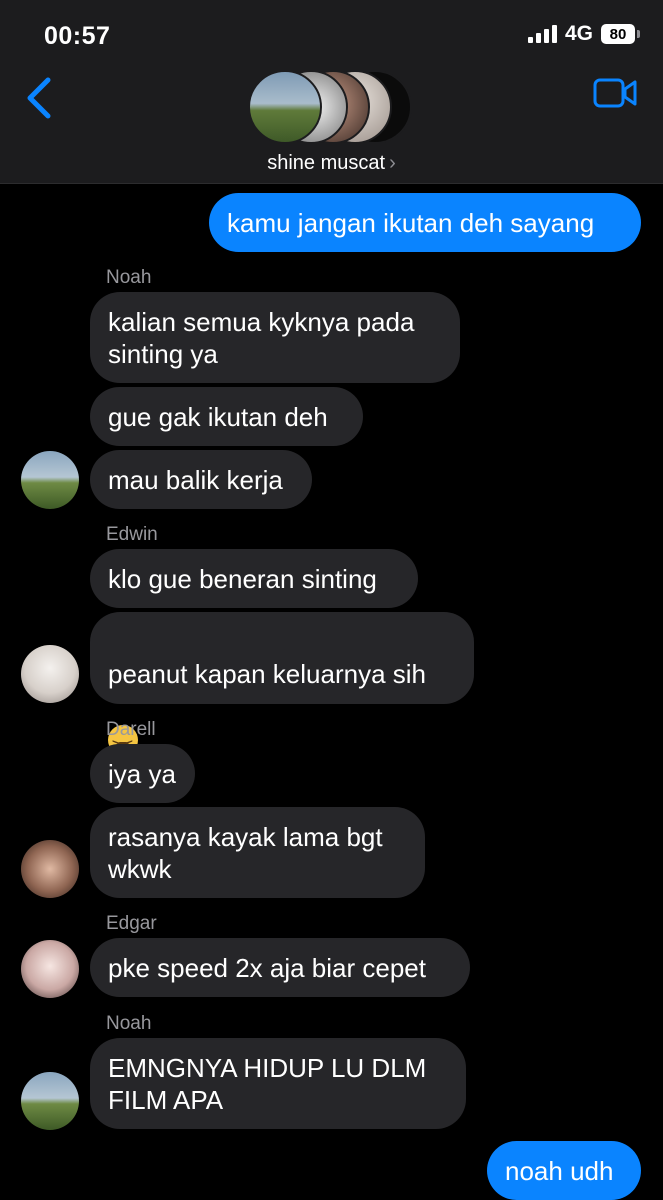 This screenshot has width=663, height=1200. Describe the element at coordinates (285, 107) in the screenshot. I see `group-member-avatar` at that location.